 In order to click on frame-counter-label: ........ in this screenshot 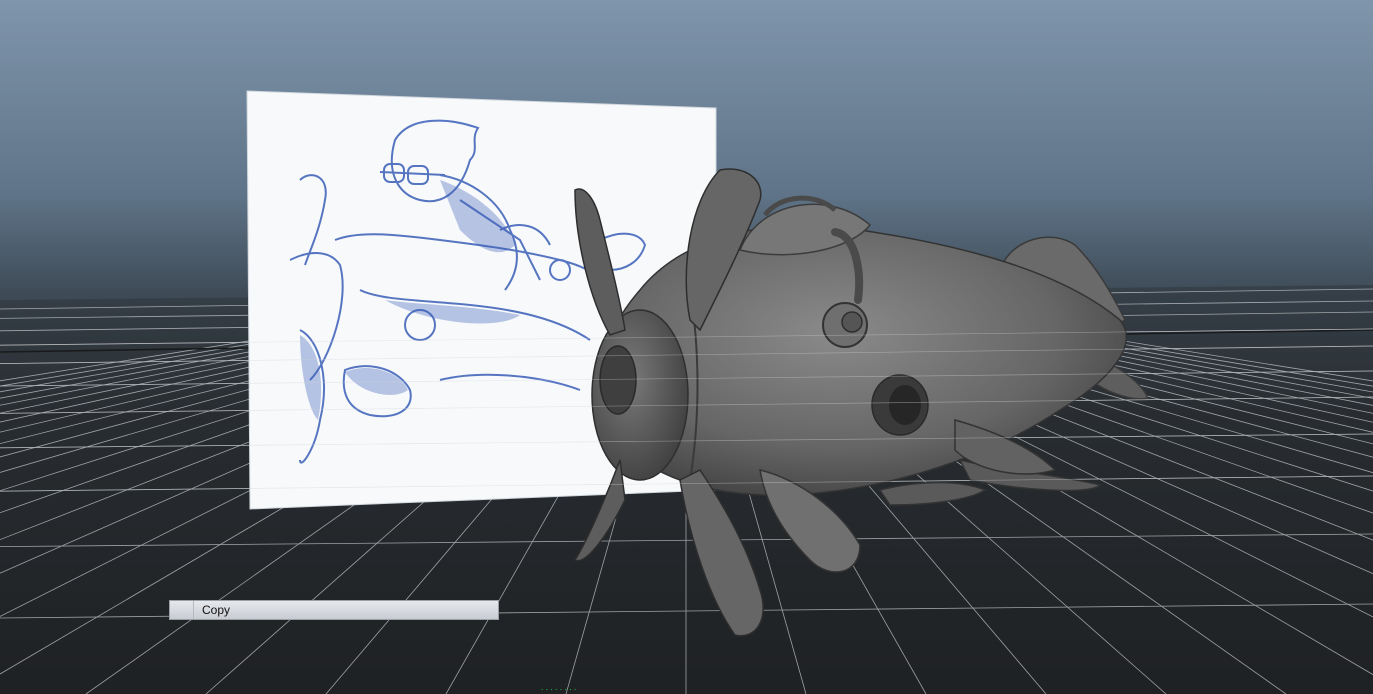, I will do `click(559, 688)`.